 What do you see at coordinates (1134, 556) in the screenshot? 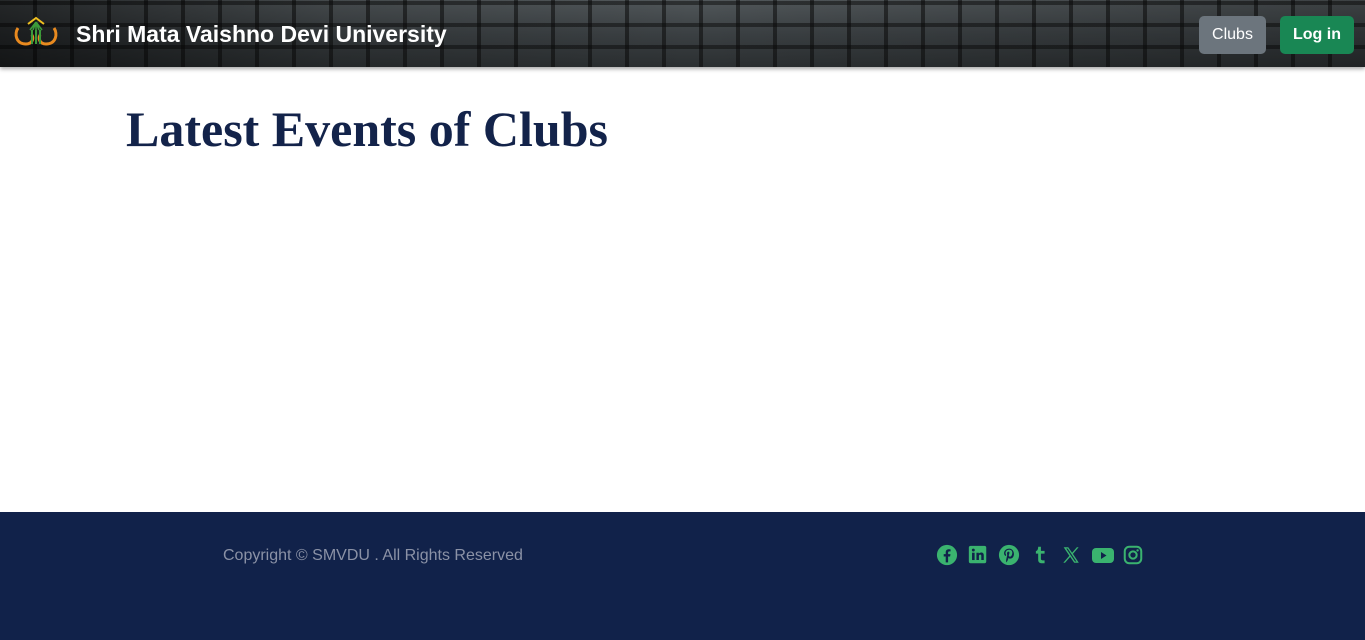
I see `instagram-icon` at bounding box center [1134, 556].